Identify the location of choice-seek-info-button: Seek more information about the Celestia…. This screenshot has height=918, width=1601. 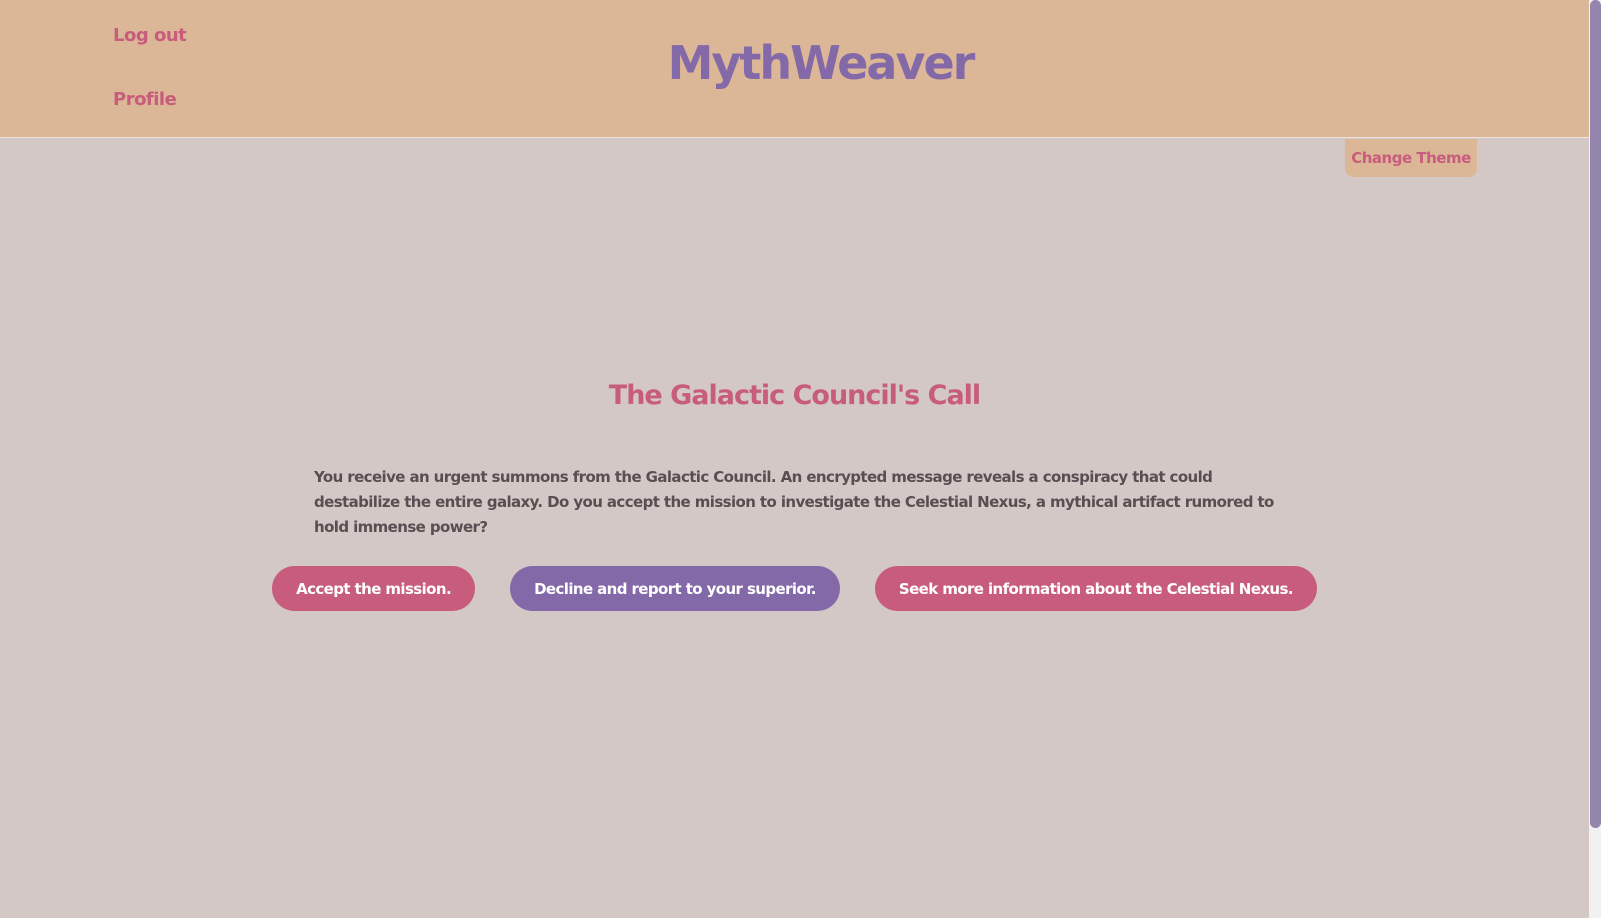
(1095, 588).